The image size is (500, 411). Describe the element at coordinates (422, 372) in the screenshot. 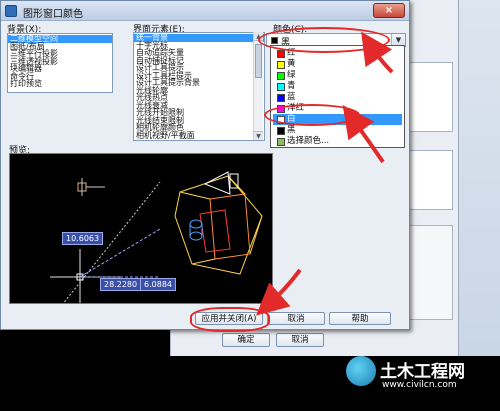

I see `watermark-title: 土木工程网` at that location.